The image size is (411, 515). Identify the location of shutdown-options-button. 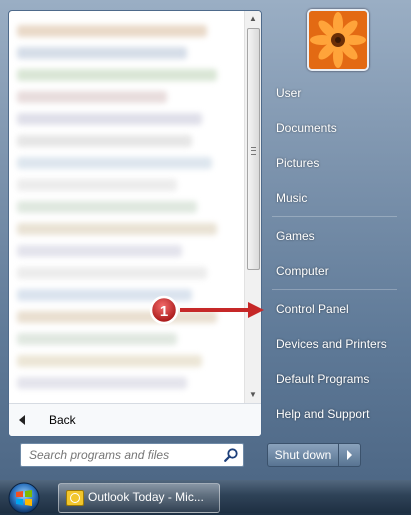
(349, 455).